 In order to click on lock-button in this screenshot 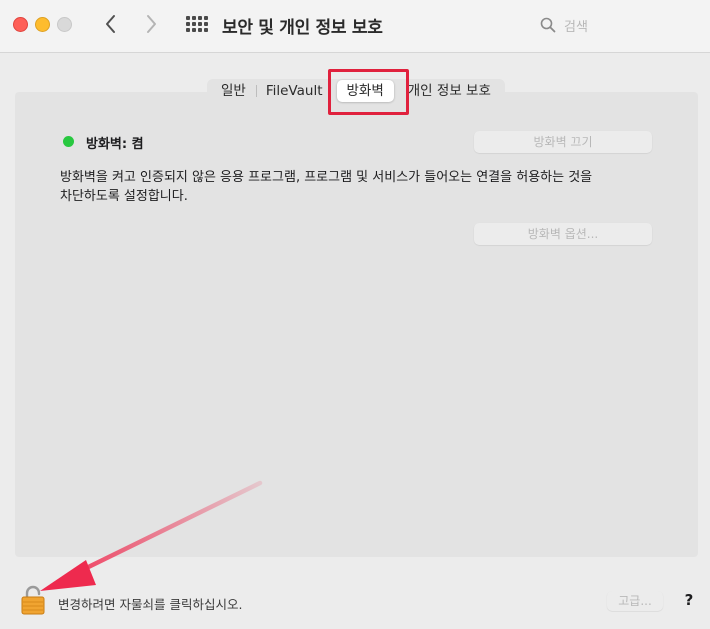, I will do `click(33, 600)`.